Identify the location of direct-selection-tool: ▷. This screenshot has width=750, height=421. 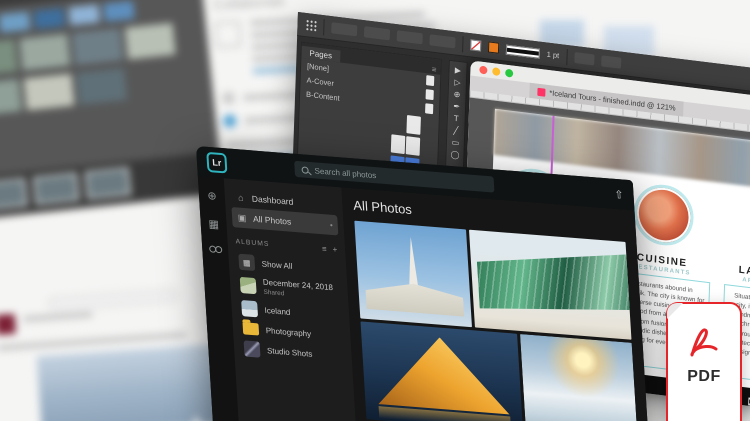
(457, 83).